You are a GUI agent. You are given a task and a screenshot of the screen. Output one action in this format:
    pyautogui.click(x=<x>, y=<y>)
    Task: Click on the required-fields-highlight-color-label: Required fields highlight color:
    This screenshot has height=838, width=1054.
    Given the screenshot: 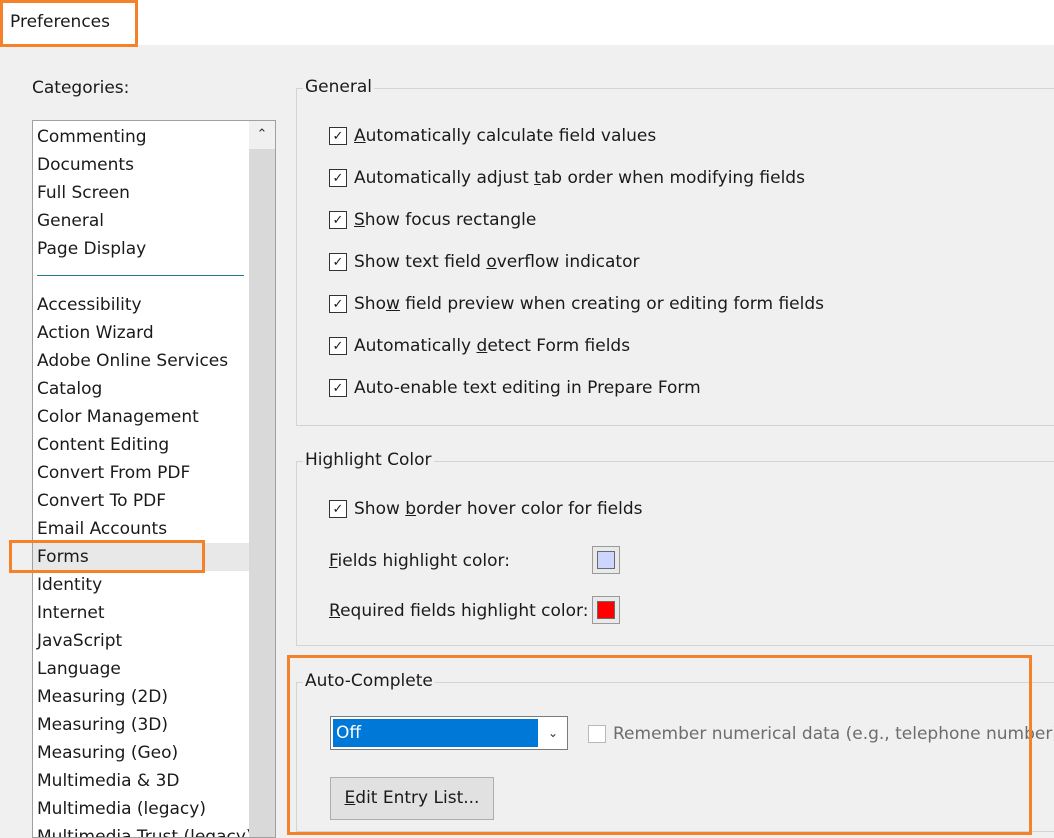 What is the action you would take?
    pyautogui.click(x=459, y=611)
    